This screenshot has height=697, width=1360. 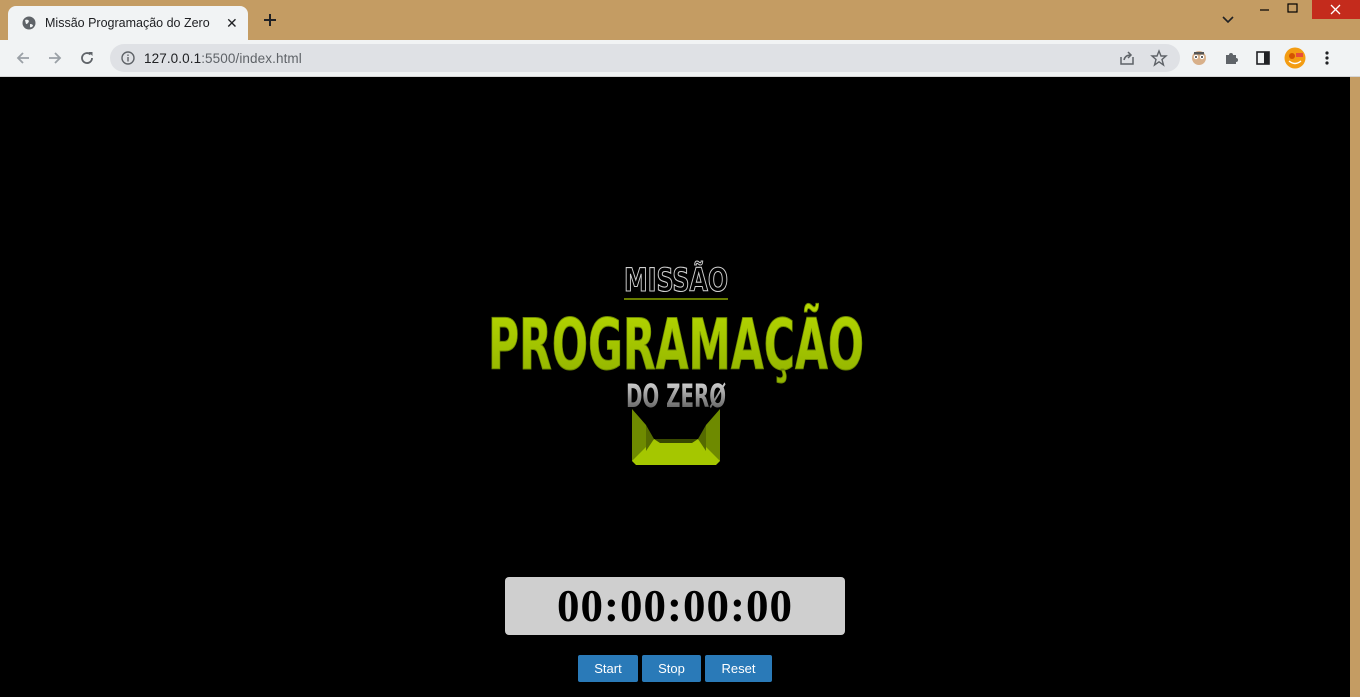 I want to click on url-text: 127.0.0.1:5500/index.html, so click(x=223, y=58).